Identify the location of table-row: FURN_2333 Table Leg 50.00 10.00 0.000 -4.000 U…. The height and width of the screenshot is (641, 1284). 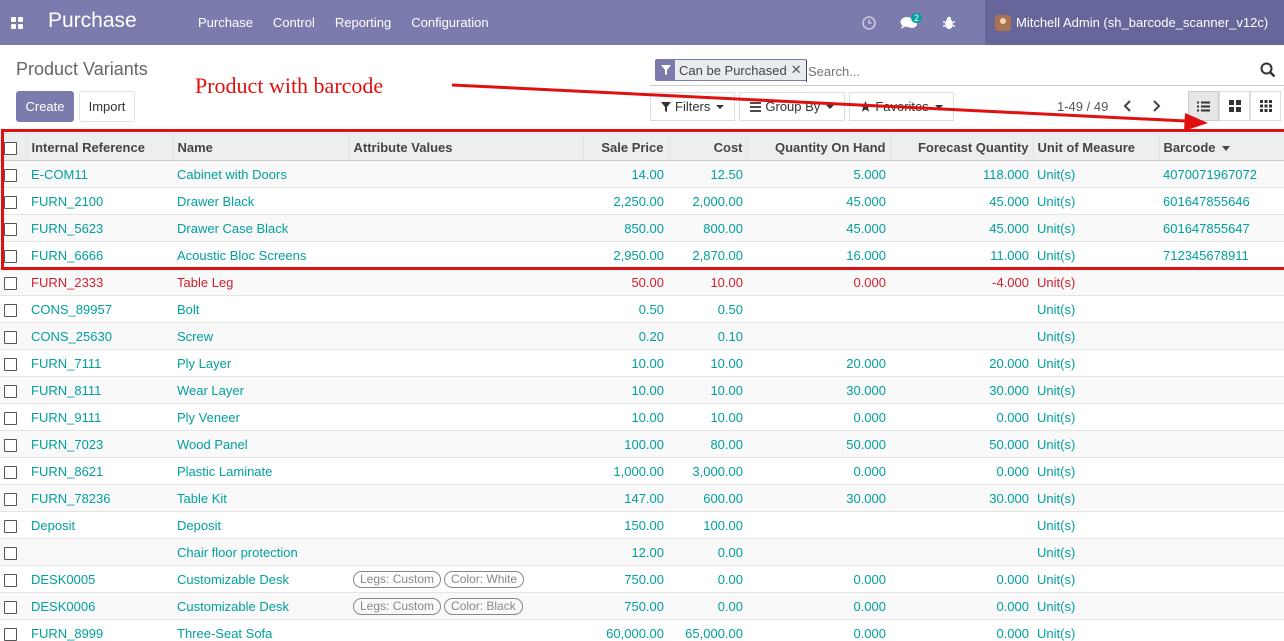
(642, 282).